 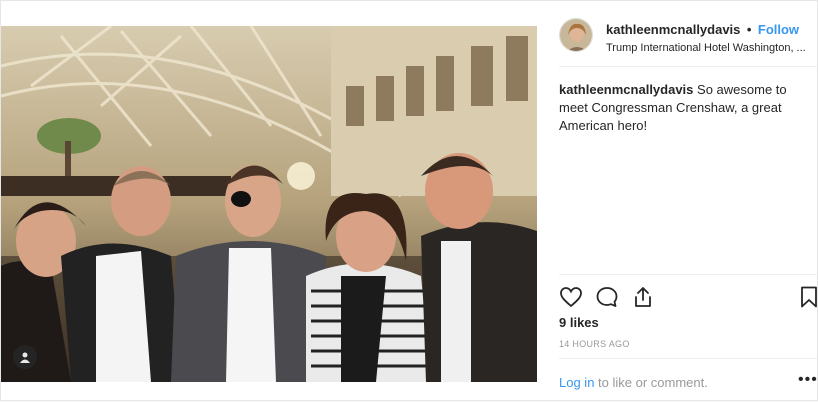 What do you see at coordinates (607, 297) in the screenshot?
I see `comment-icon` at bounding box center [607, 297].